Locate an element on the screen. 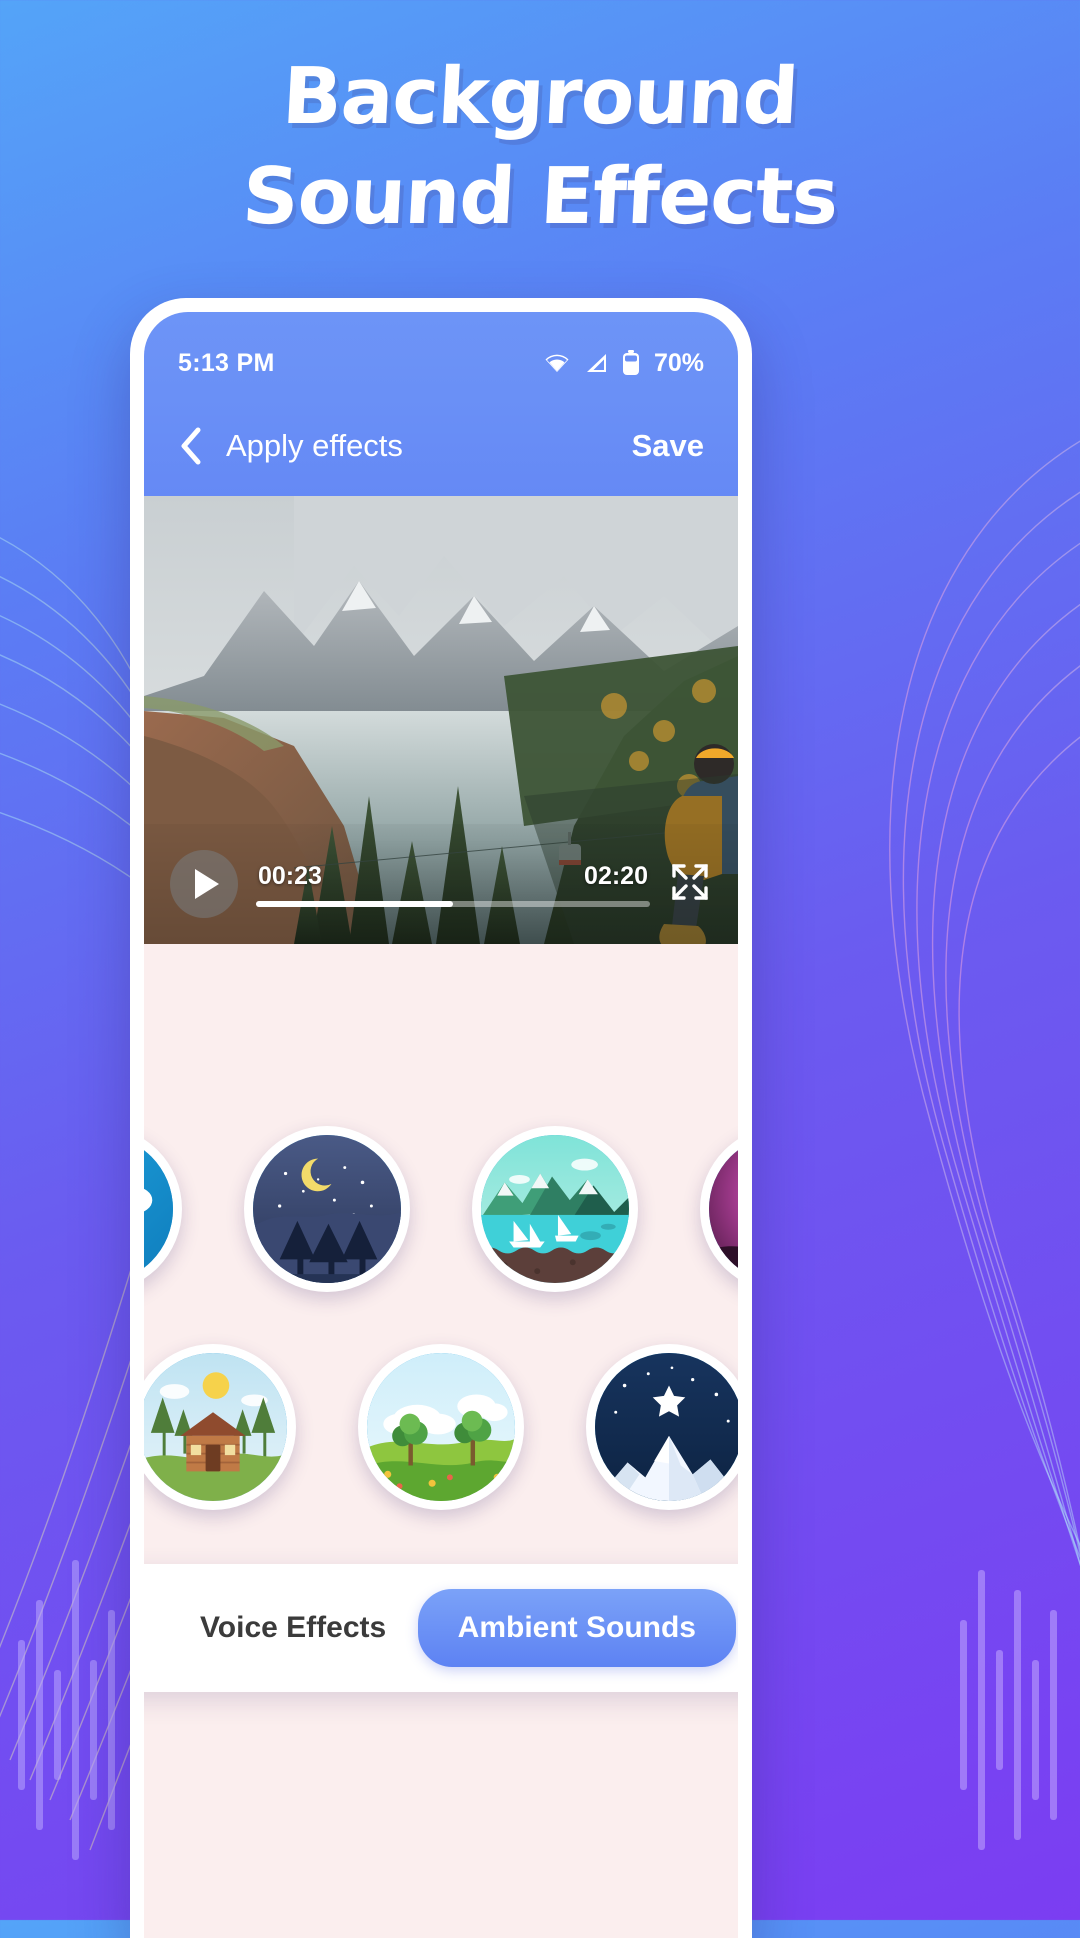 The height and width of the screenshot is (1938, 1080). sound-item-meadow is located at coordinates (441, 1427).